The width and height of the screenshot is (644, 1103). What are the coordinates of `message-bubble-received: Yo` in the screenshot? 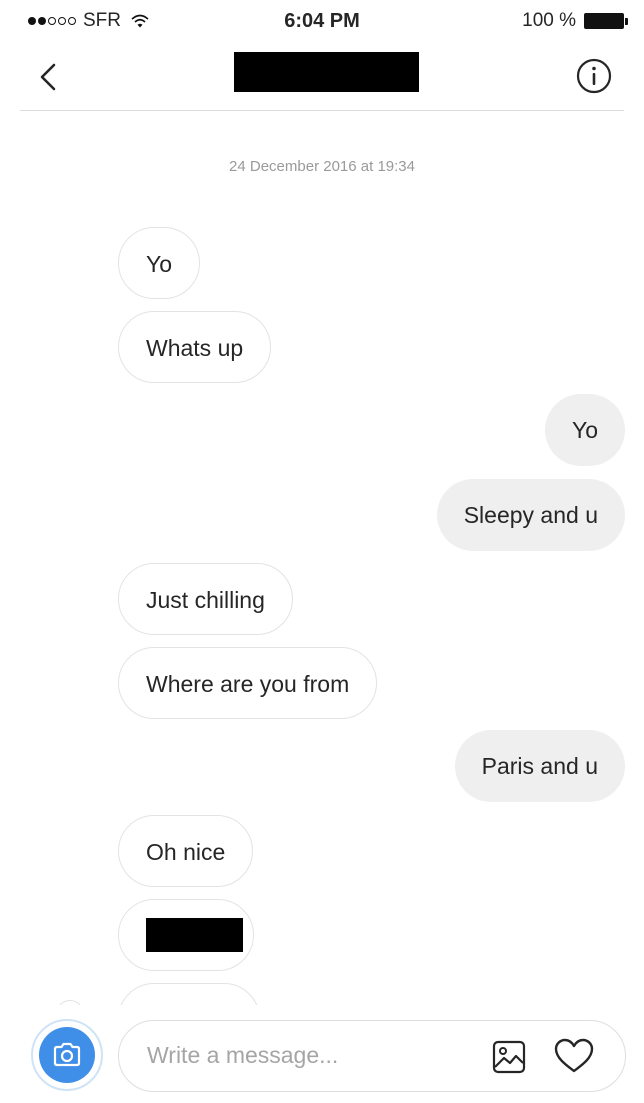 It's located at (159, 263).